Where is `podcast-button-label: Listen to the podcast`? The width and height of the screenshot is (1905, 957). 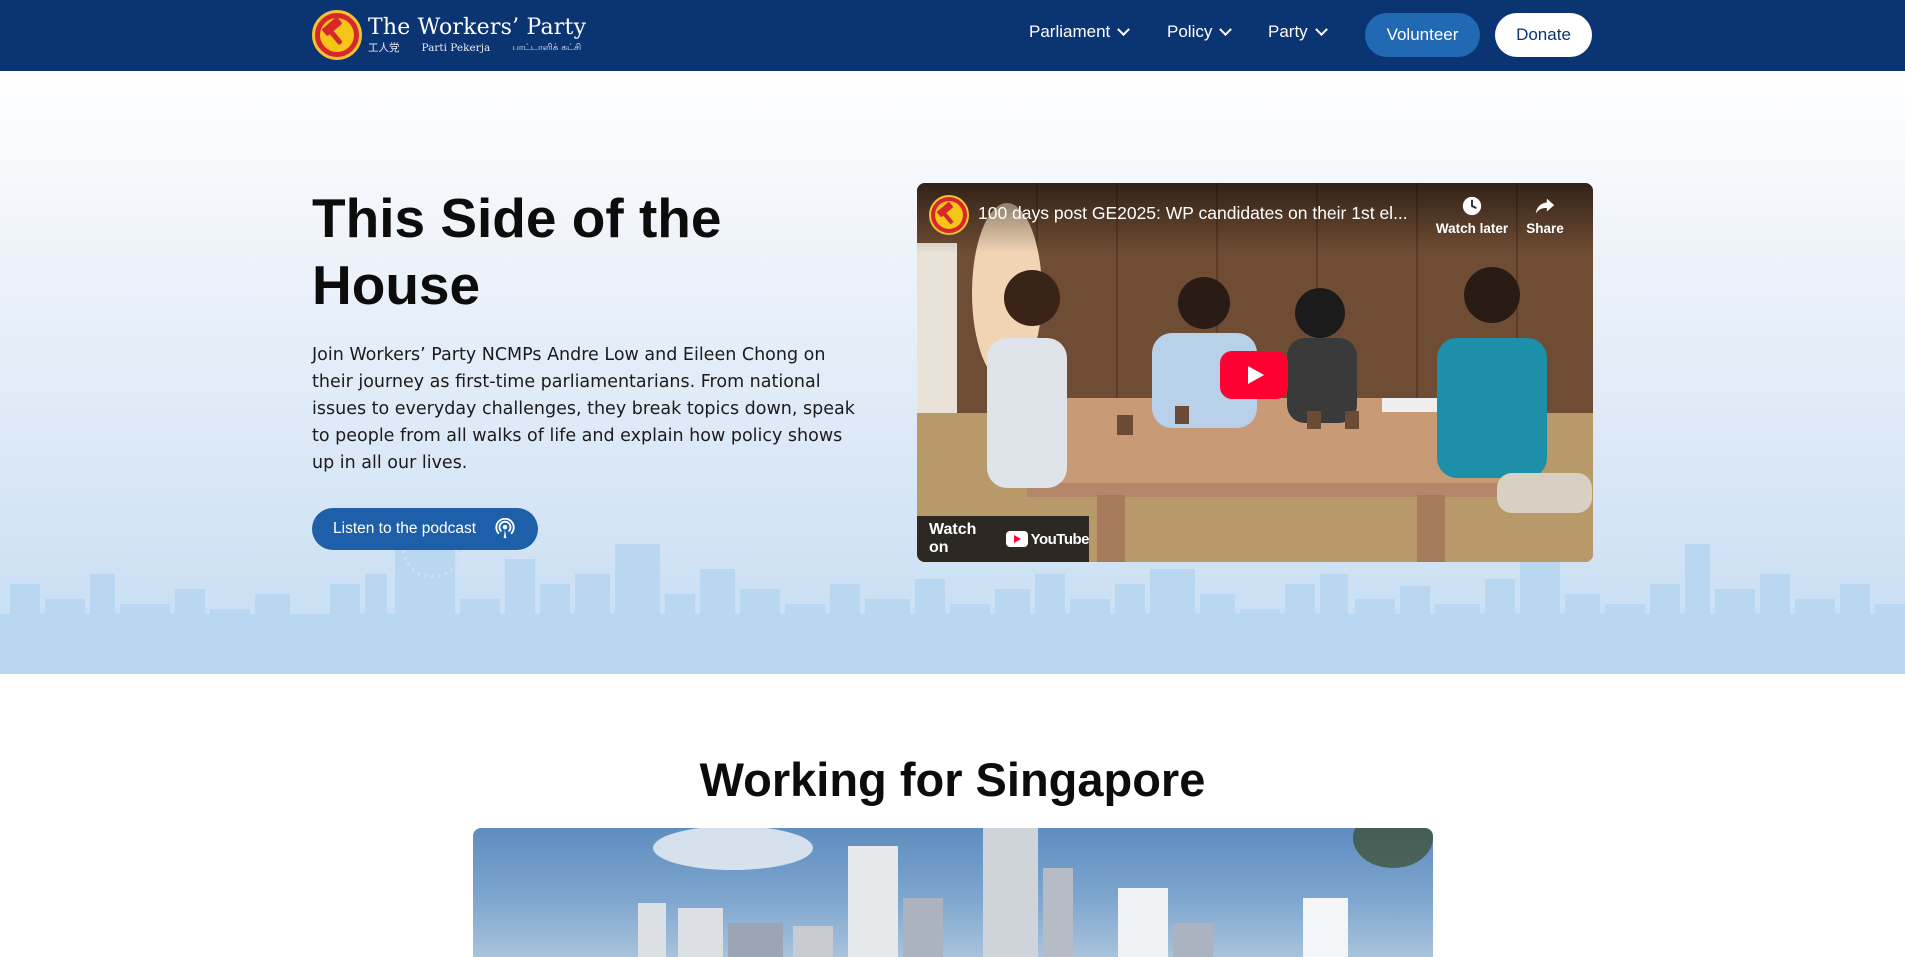
podcast-button-label: Listen to the podcast is located at coordinates (405, 528).